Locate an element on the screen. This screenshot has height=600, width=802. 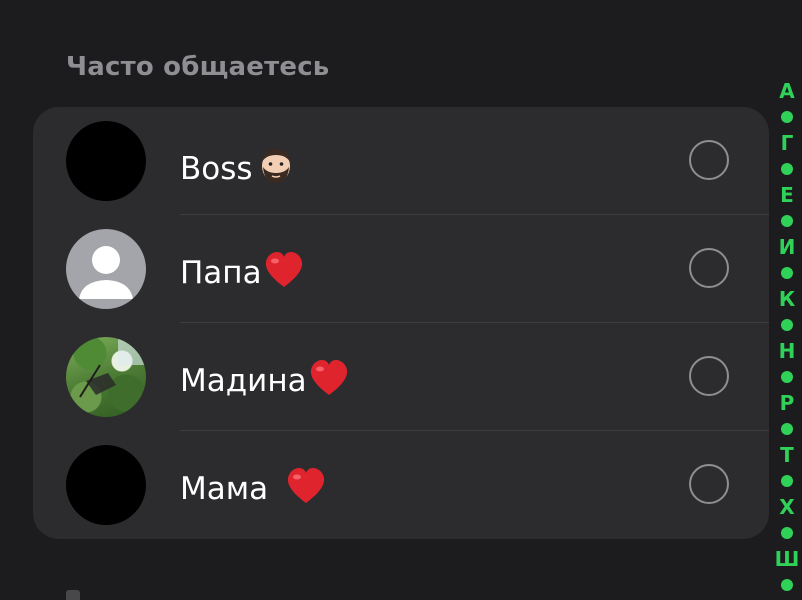
index-letter: А is located at coordinates (786, 91).